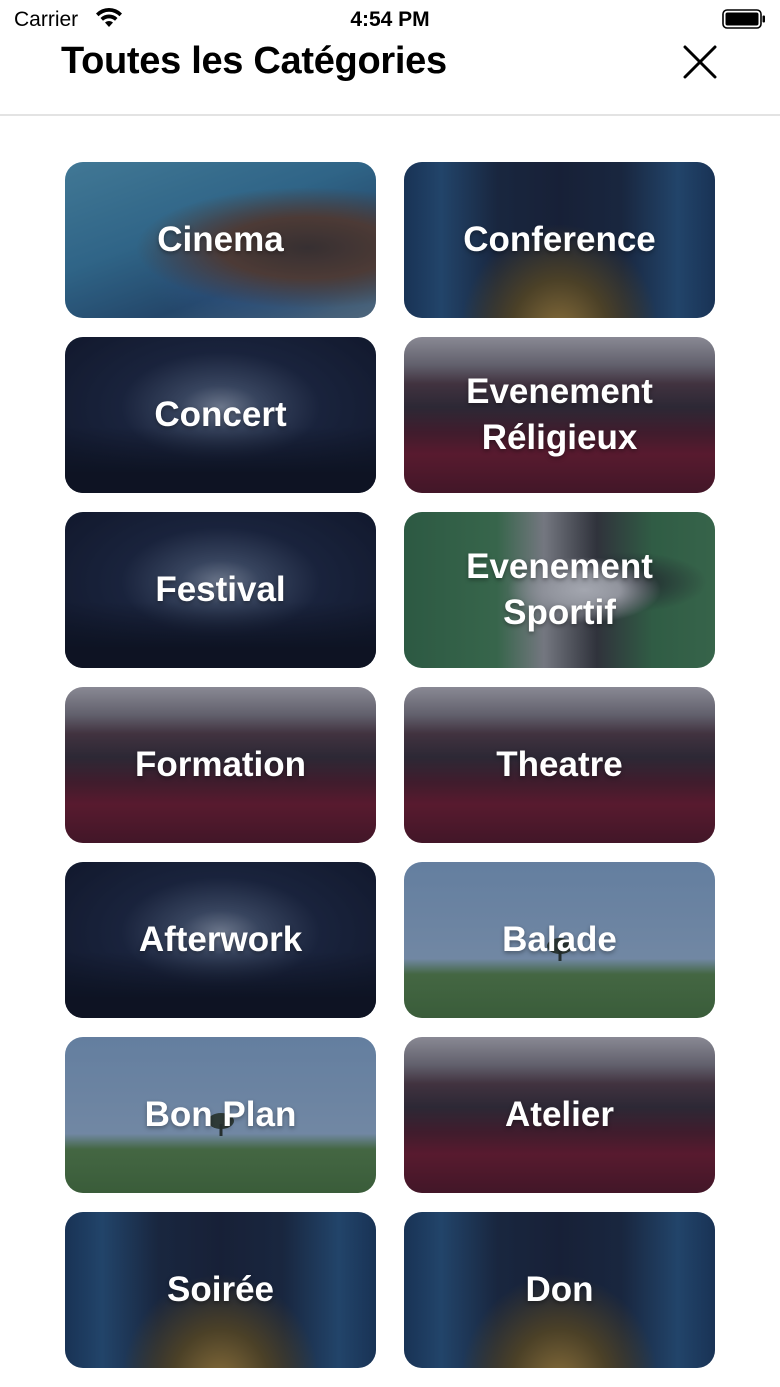  I want to click on category-label: Balade, so click(559, 939).